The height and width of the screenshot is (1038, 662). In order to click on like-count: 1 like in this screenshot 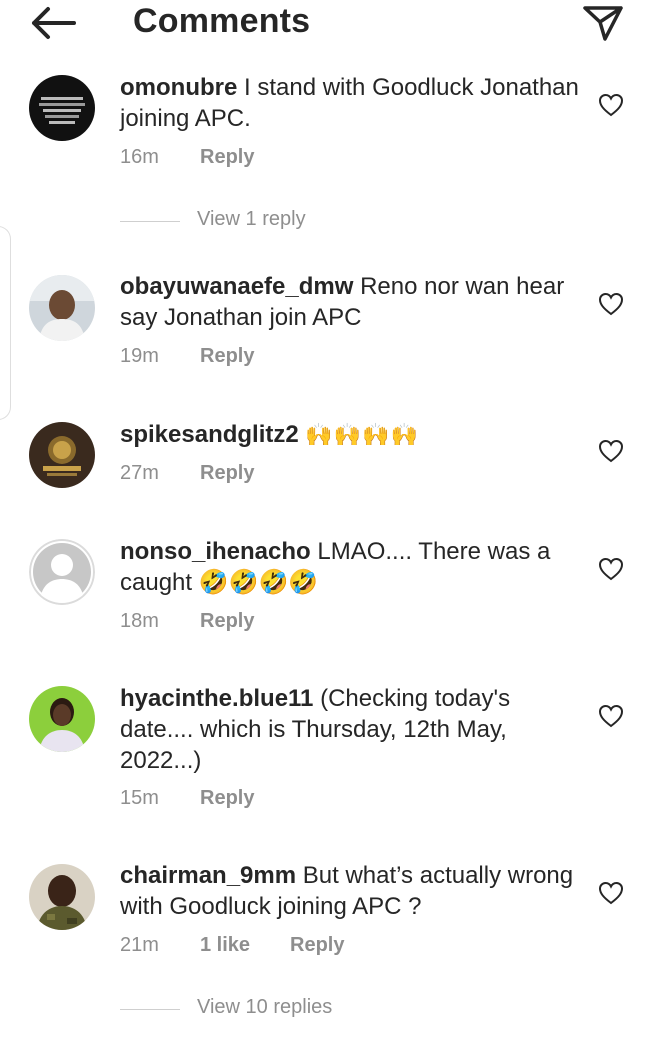, I will do `click(245, 945)`.